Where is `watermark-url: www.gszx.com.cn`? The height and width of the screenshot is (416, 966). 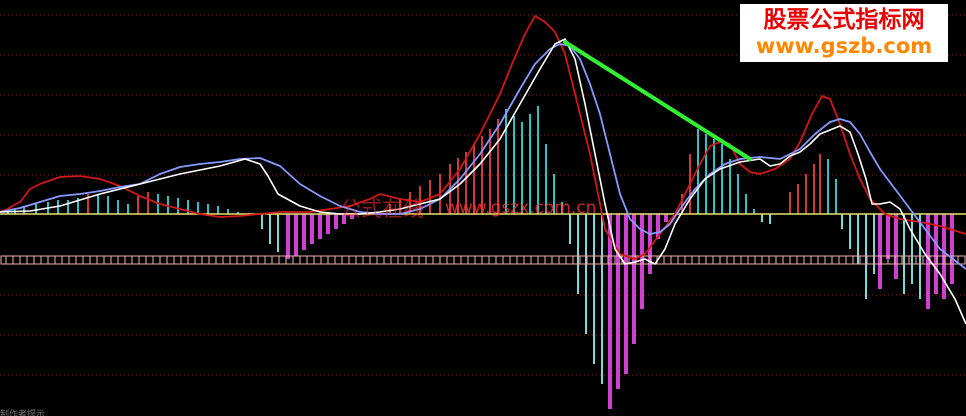
watermark-url: www.gszx.com.cn is located at coordinates (521, 208).